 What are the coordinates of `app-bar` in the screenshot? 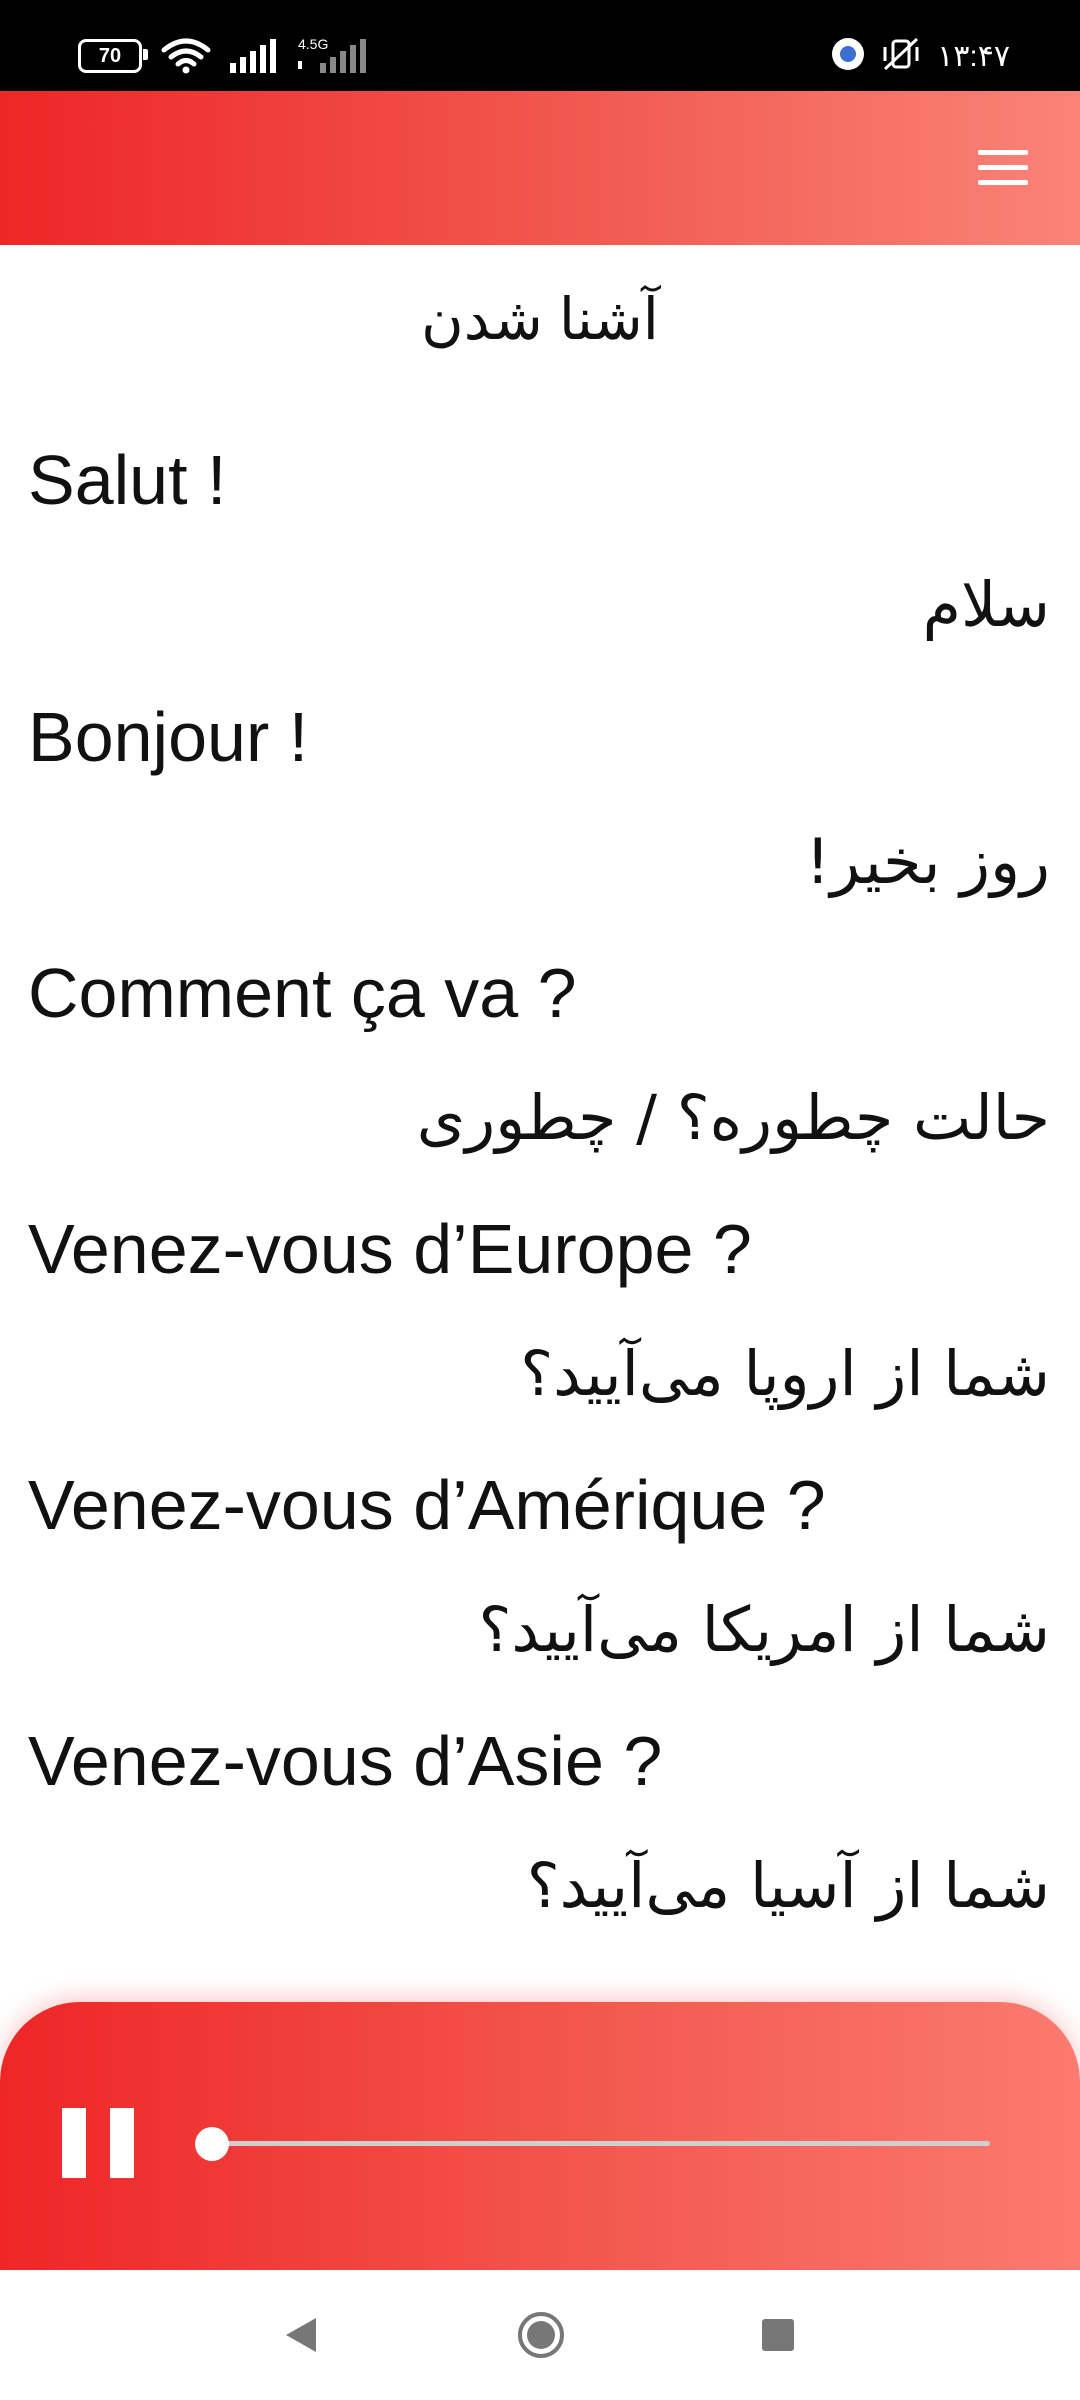 It's located at (540, 168).